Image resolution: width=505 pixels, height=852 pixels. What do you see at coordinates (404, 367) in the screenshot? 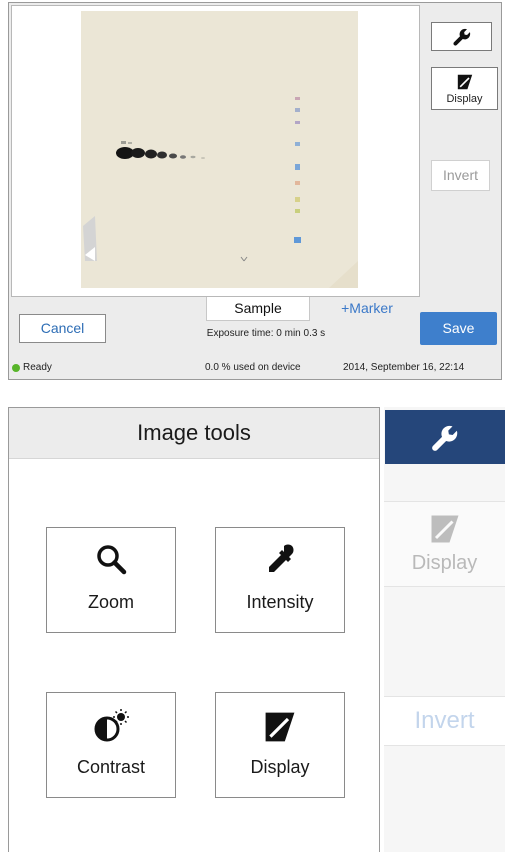
I see `date-time: 2014, September 16, 22:14` at bounding box center [404, 367].